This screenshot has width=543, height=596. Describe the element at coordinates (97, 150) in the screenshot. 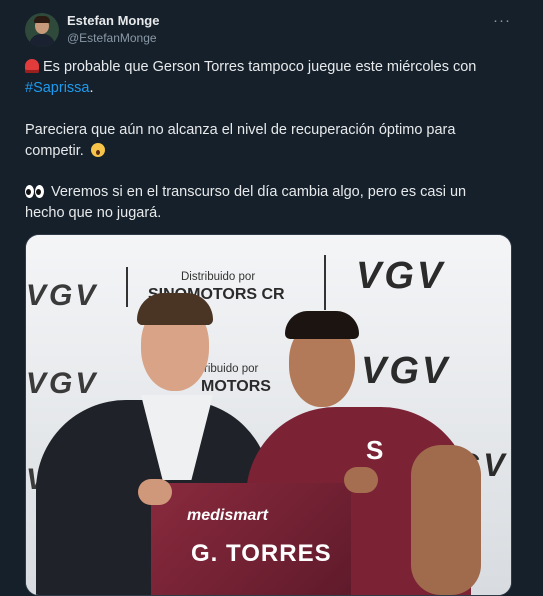

I see `face-screaming-icon` at that location.